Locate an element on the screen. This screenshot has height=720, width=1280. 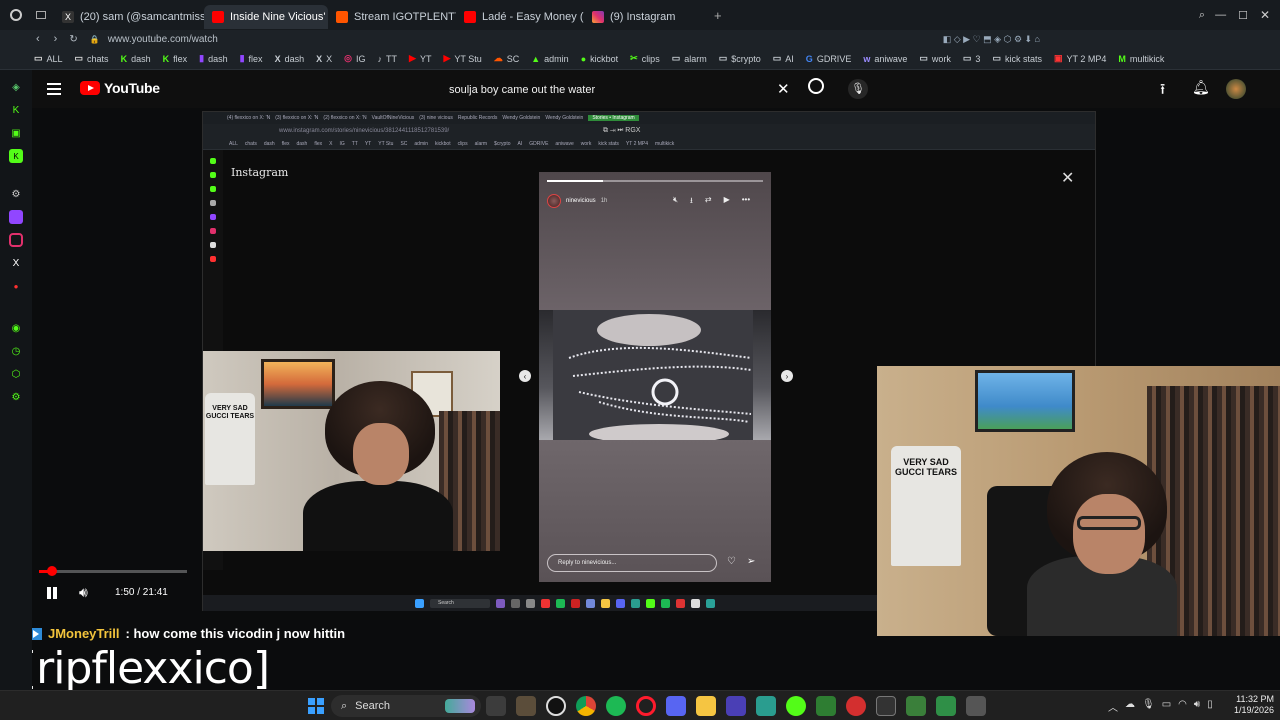
bookmark: ▶ YT Stu is located at coordinates (462, 58).